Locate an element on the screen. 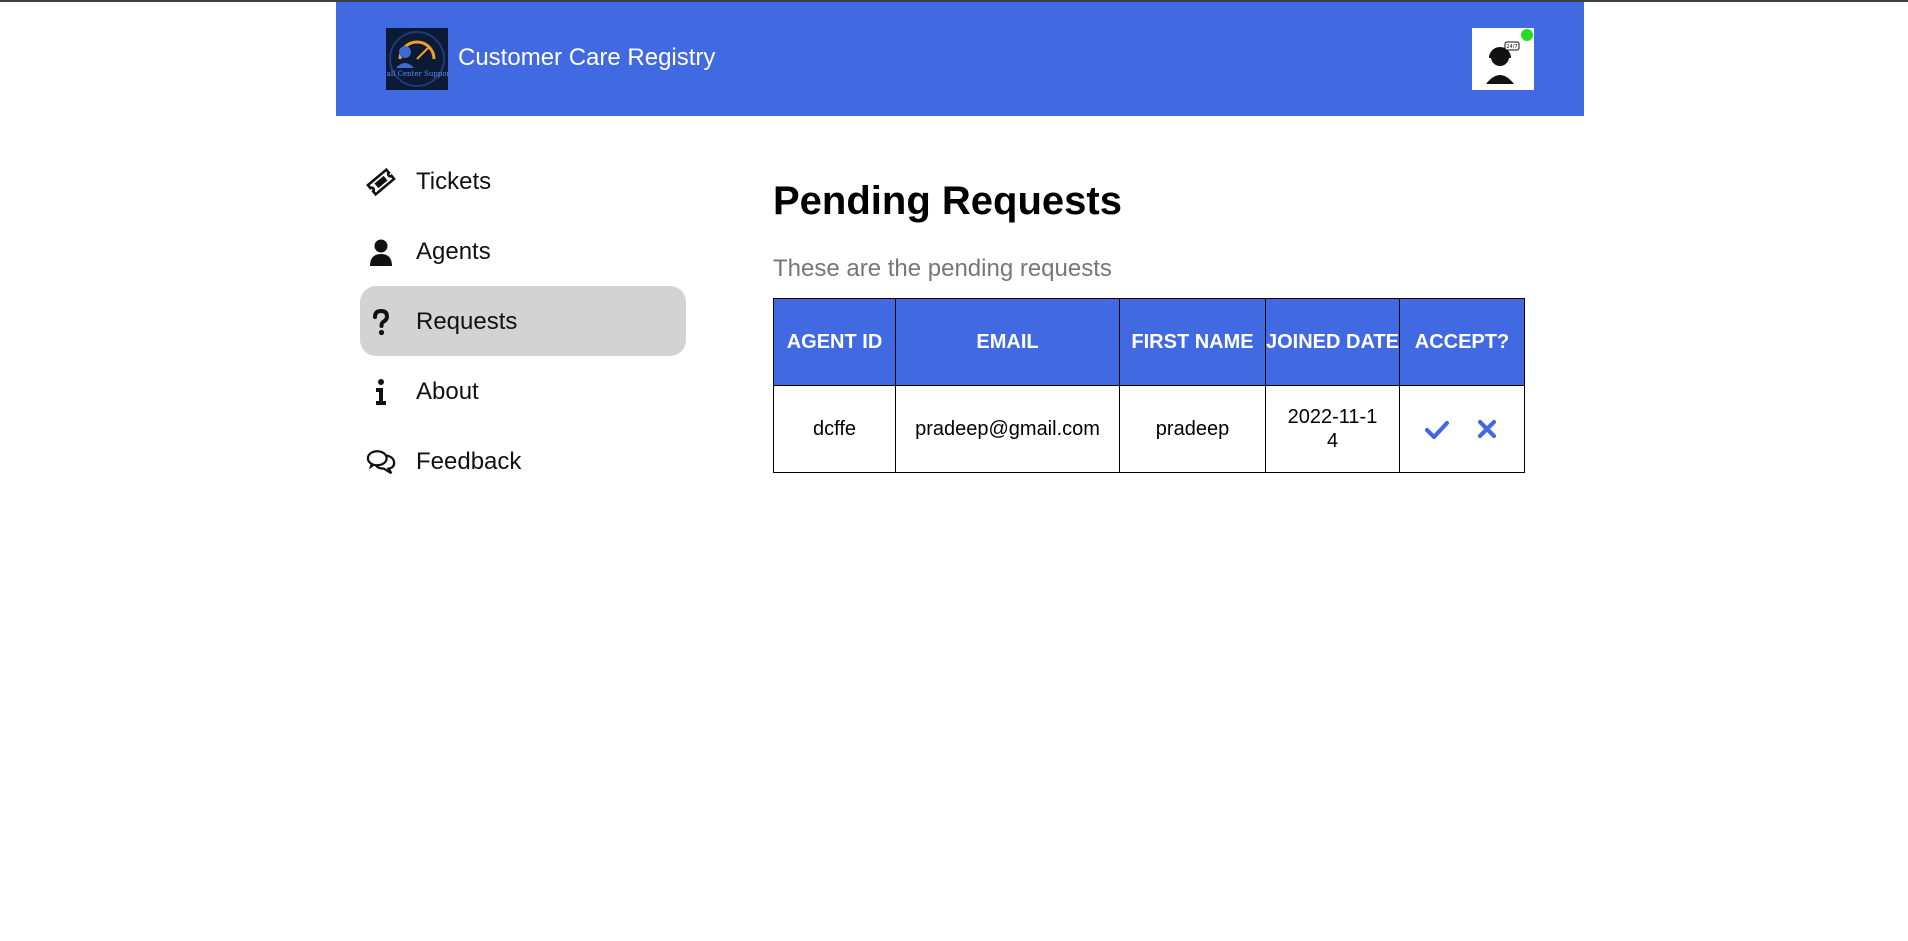 The width and height of the screenshot is (1908, 941). cell-accept-actions is located at coordinates (1462, 429).